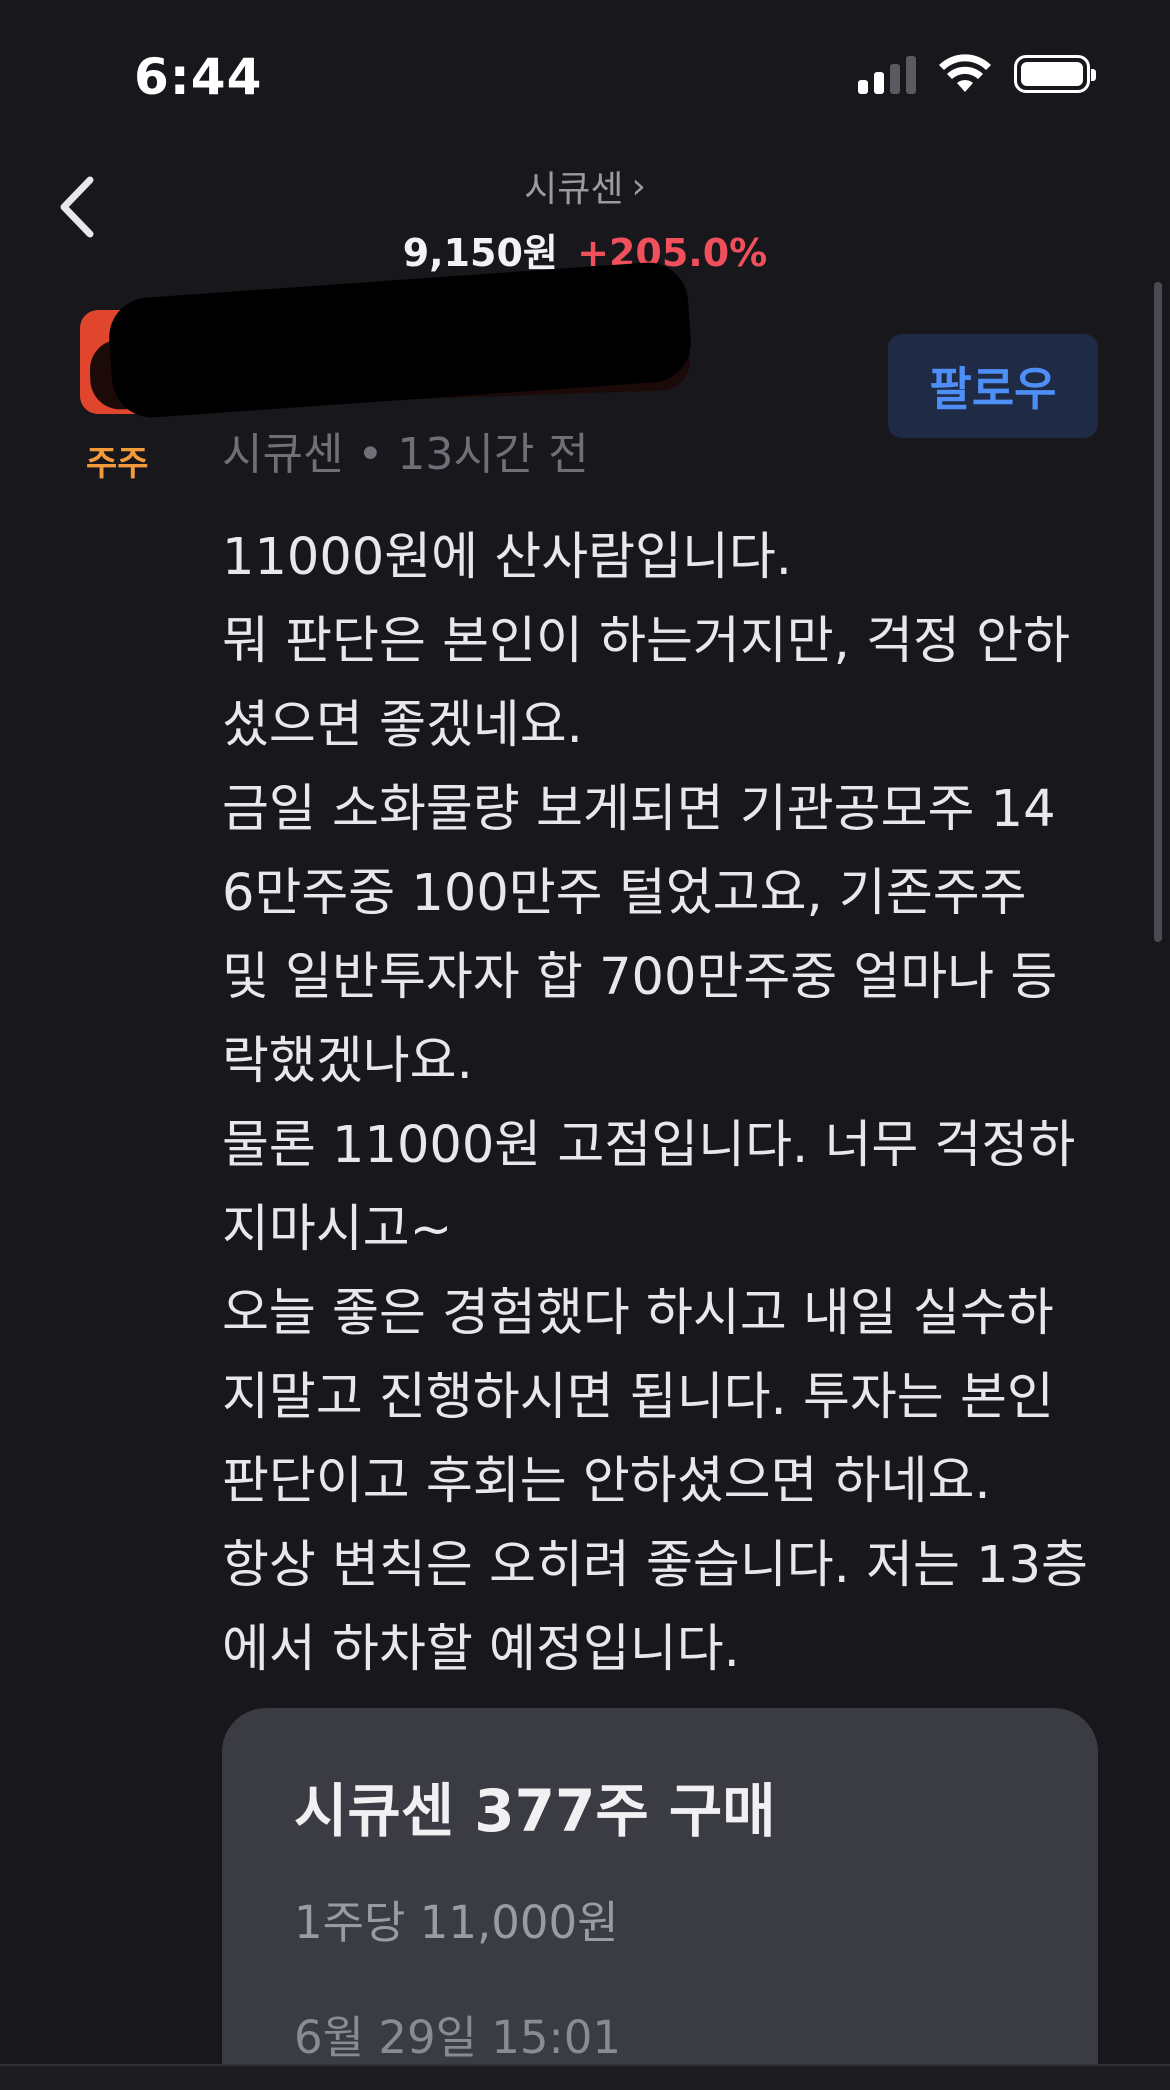 The height and width of the screenshot is (2090, 1170). I want to click on bottom-bar, so click(585, 2078).